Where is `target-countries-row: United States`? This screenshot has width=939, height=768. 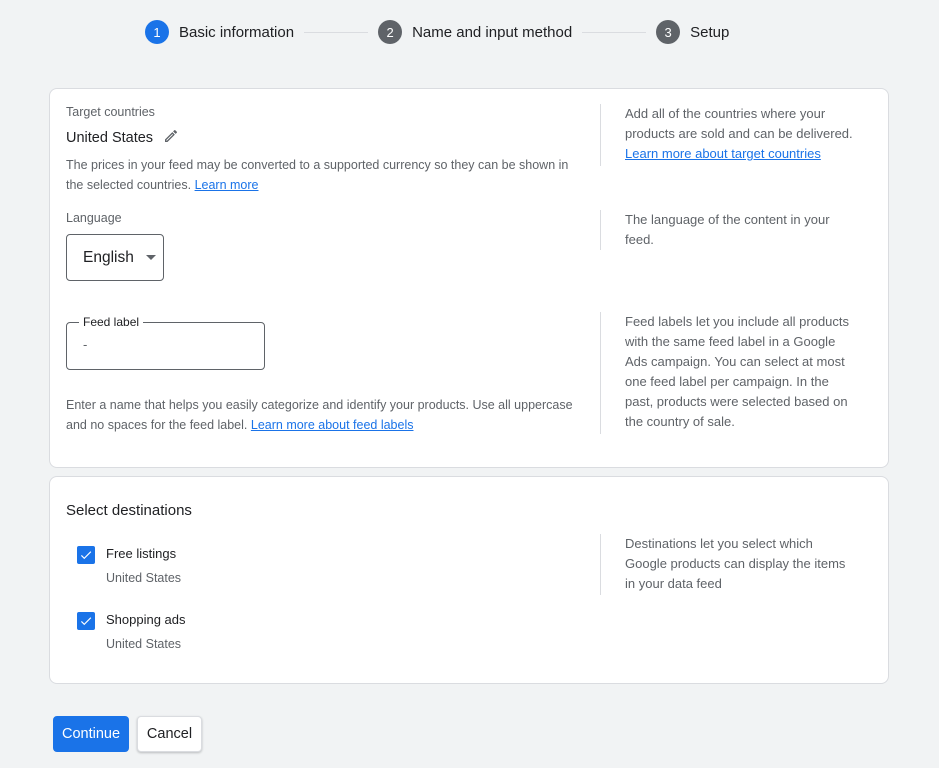
target-countries-row: United States is located at coordinates (122, 138).